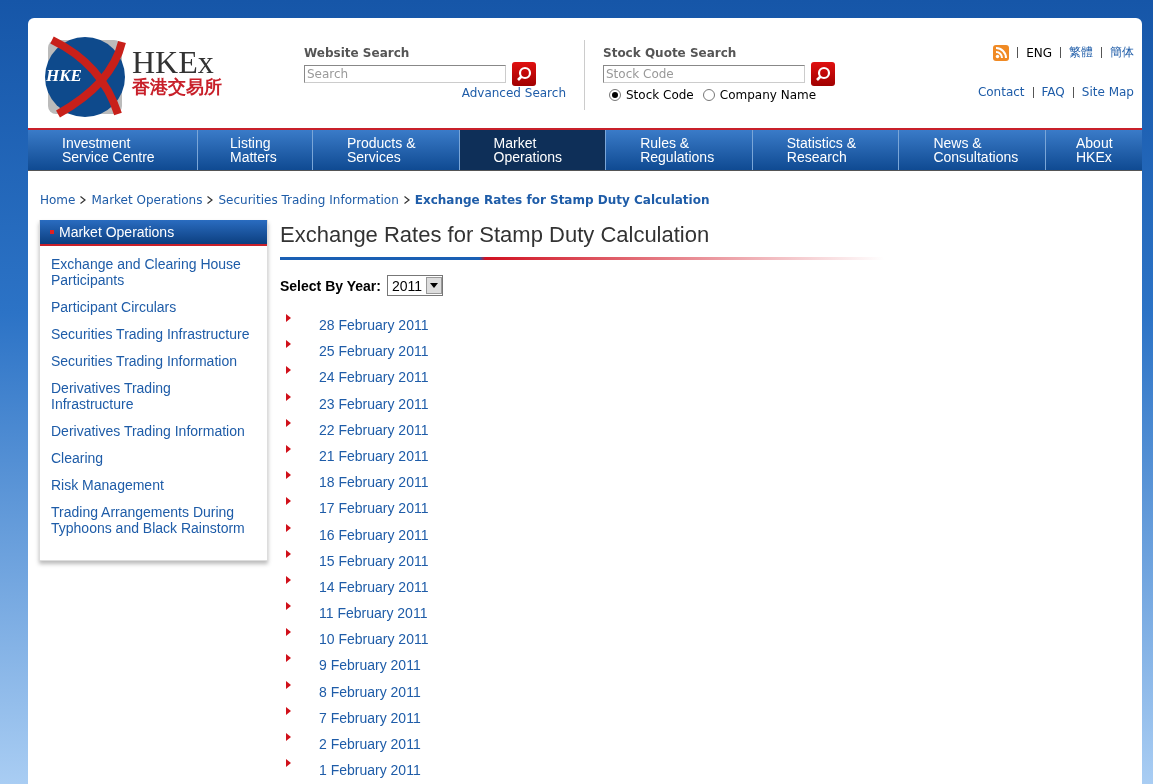 The height and width of the screenshot is (784, 1153). I want to click on sidebar-link: Clearing, so click(153, 458).